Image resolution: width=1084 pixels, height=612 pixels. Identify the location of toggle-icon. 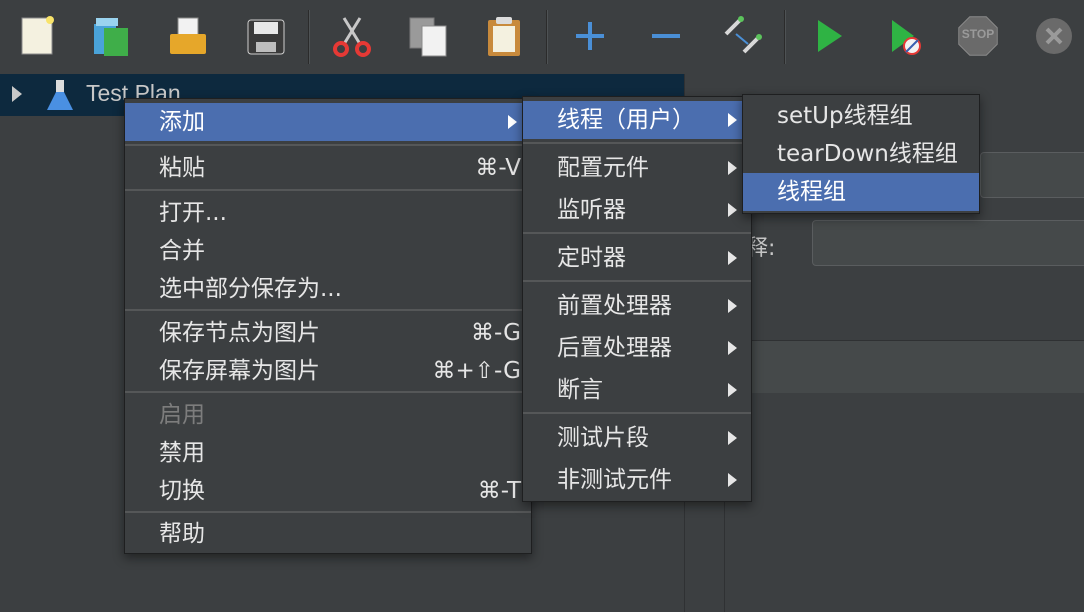
(743, 35).